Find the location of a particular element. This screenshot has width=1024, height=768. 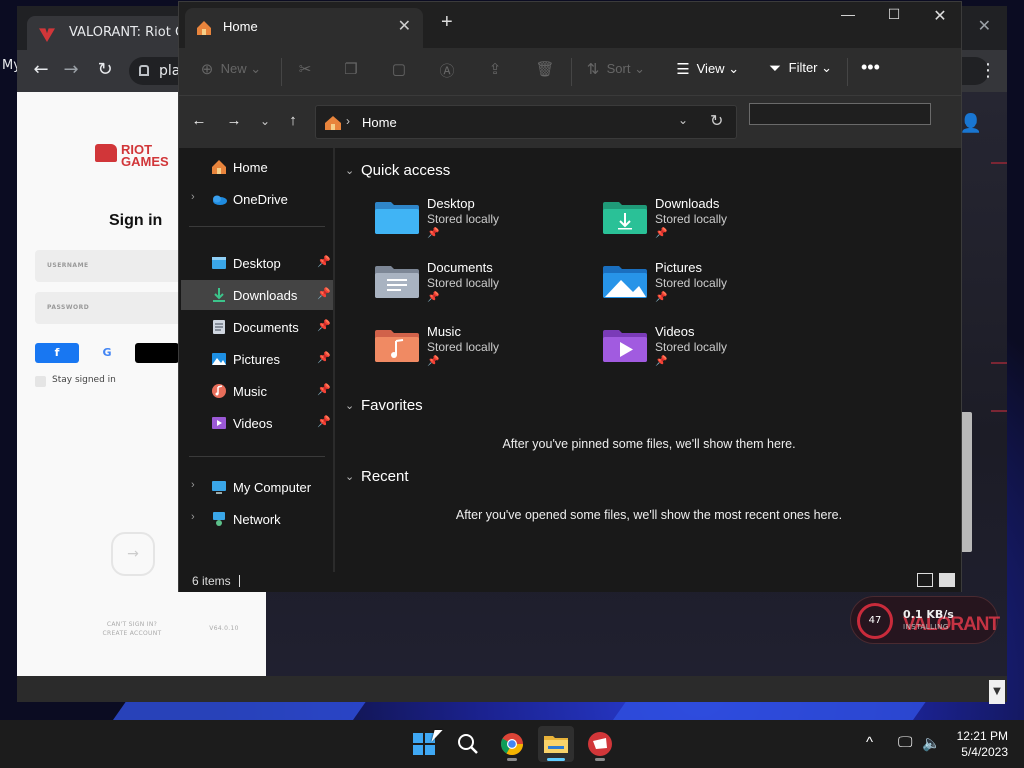

quick-access-pictures: Pictures Stored locally 📌 is located at coordinates (703, 286).